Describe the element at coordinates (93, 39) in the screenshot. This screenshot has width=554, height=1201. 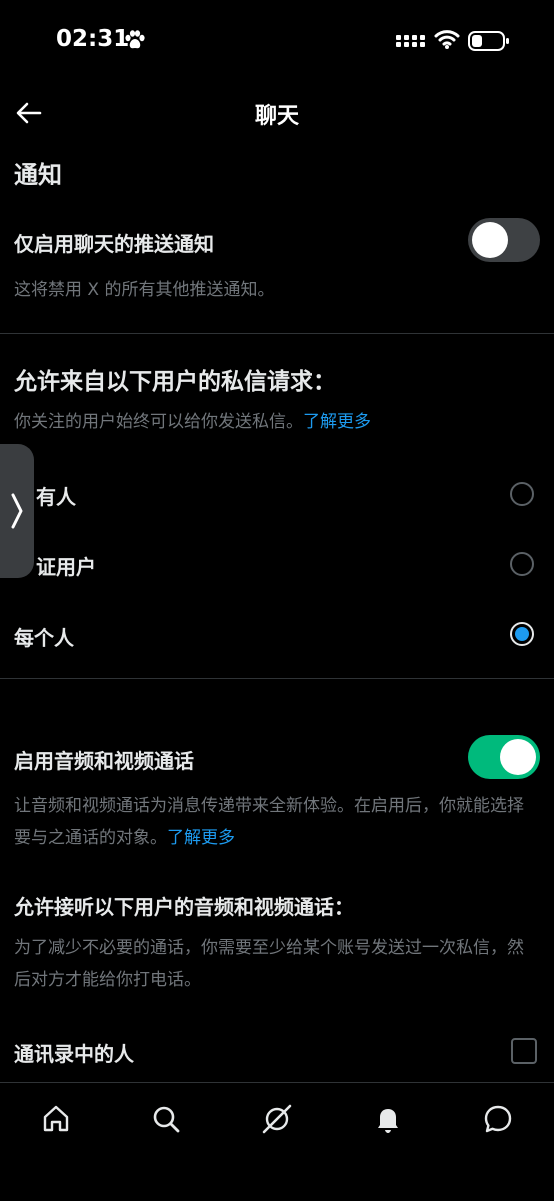
I see `status-time: 02:31` at that location.